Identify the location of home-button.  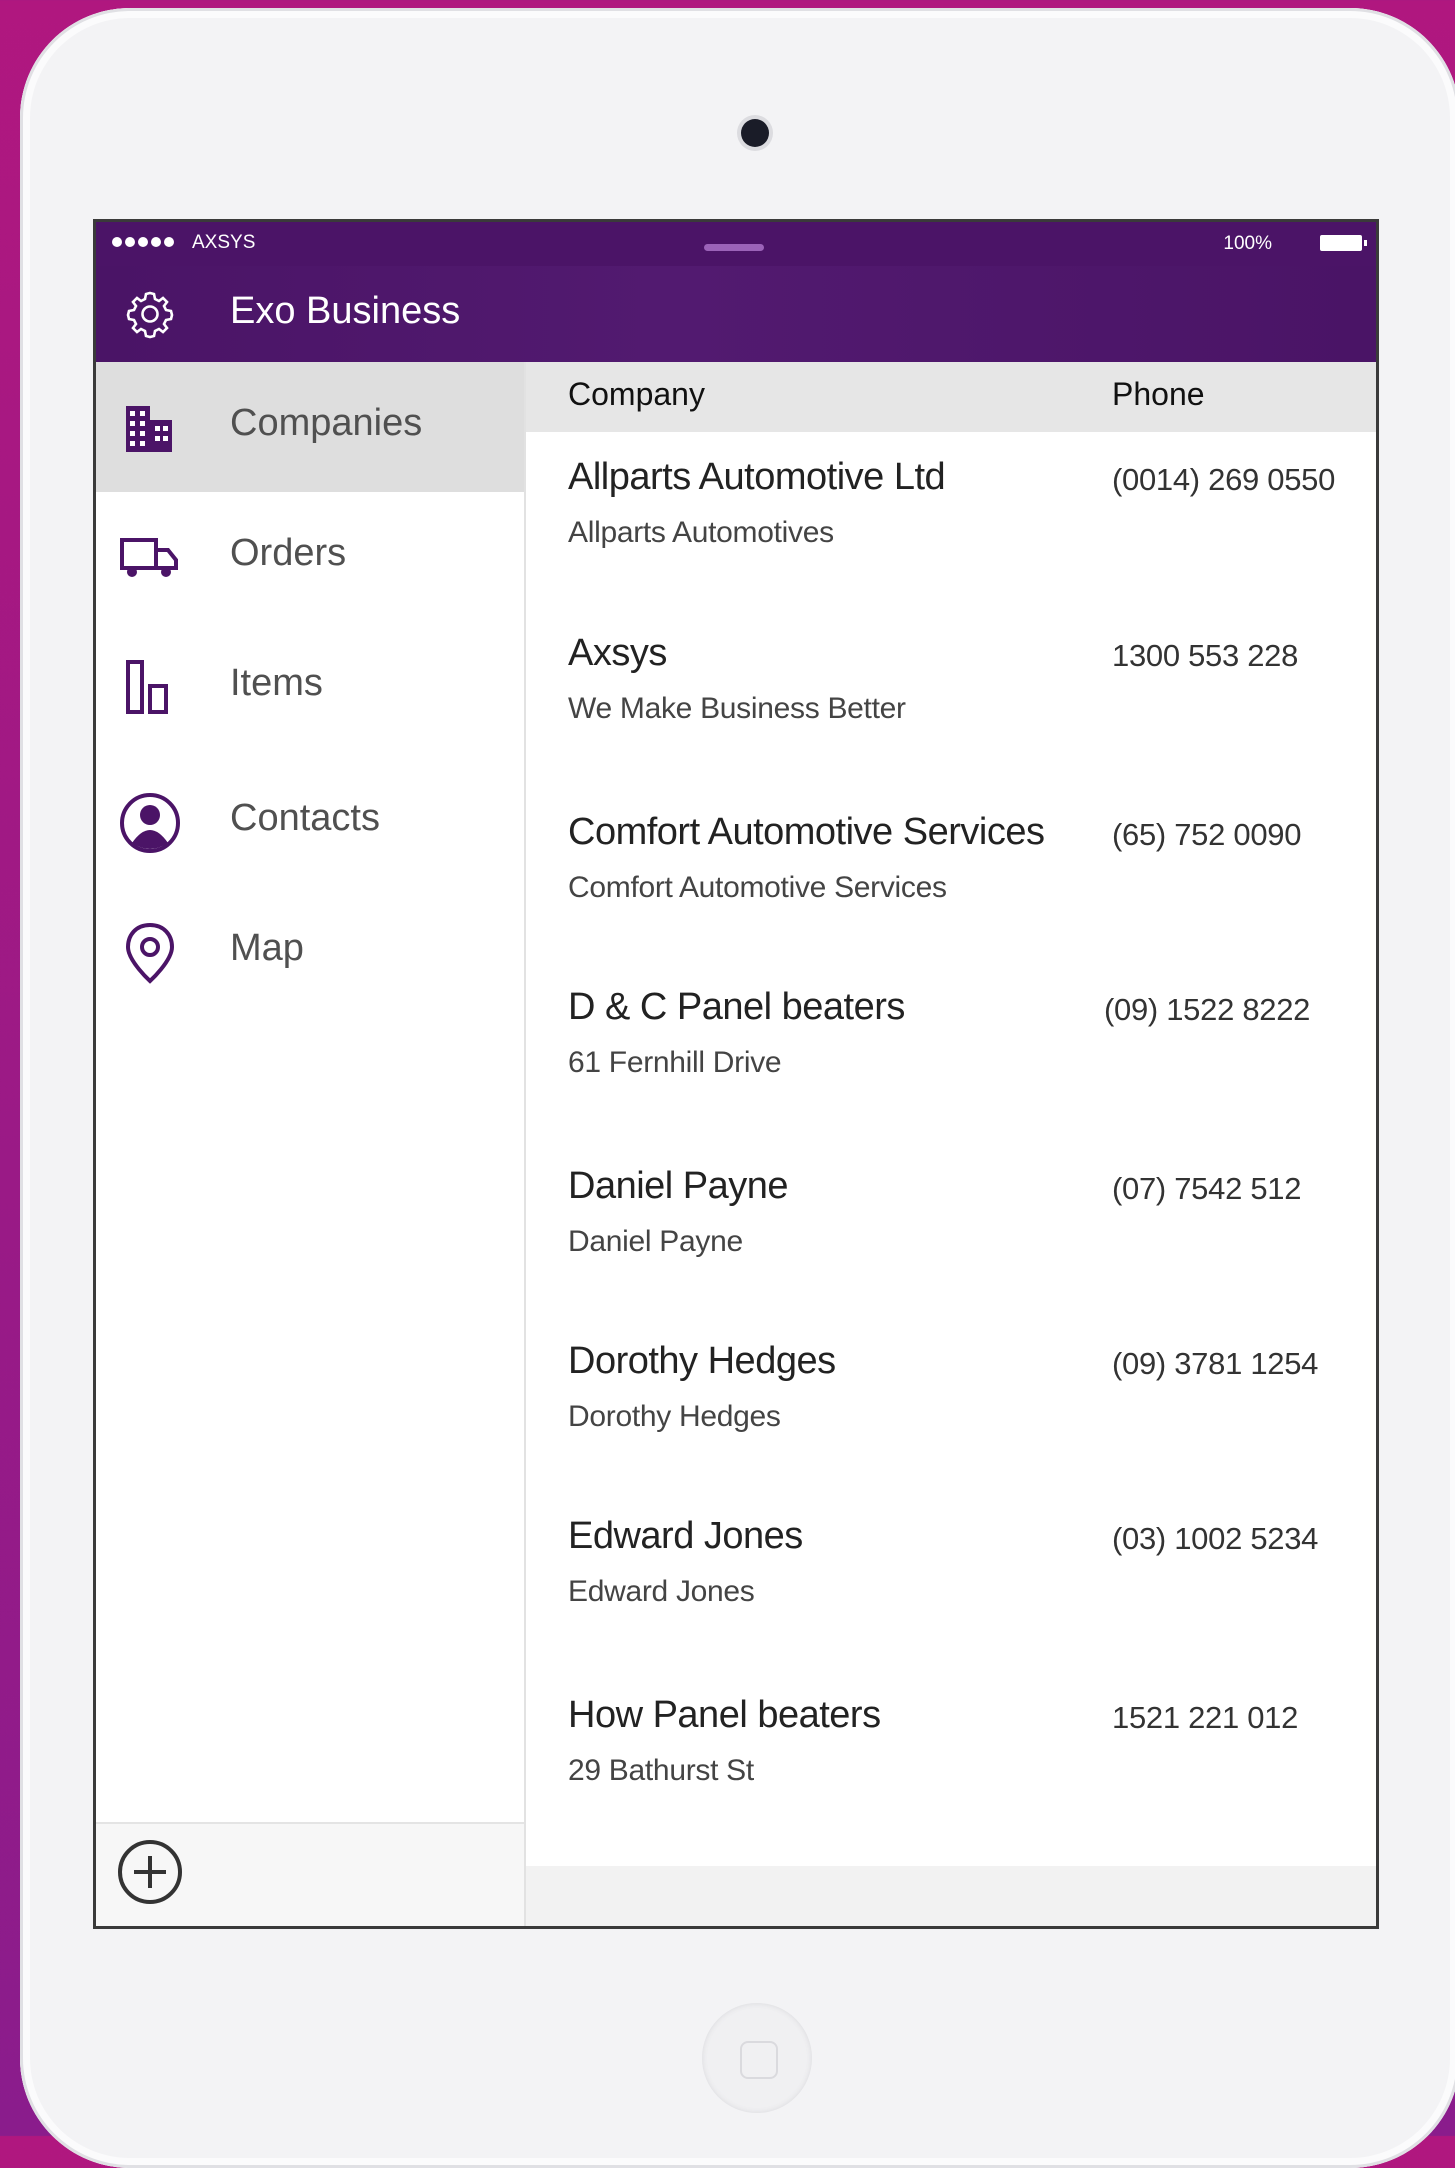
(757, 2058).